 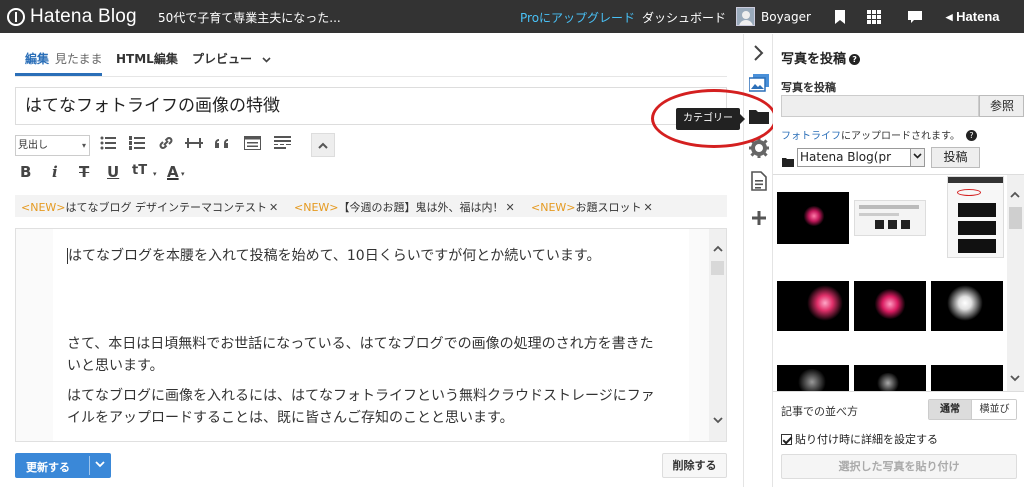 I want to click on hatena-logo-icon: ◂, so click(x=951, y=16).